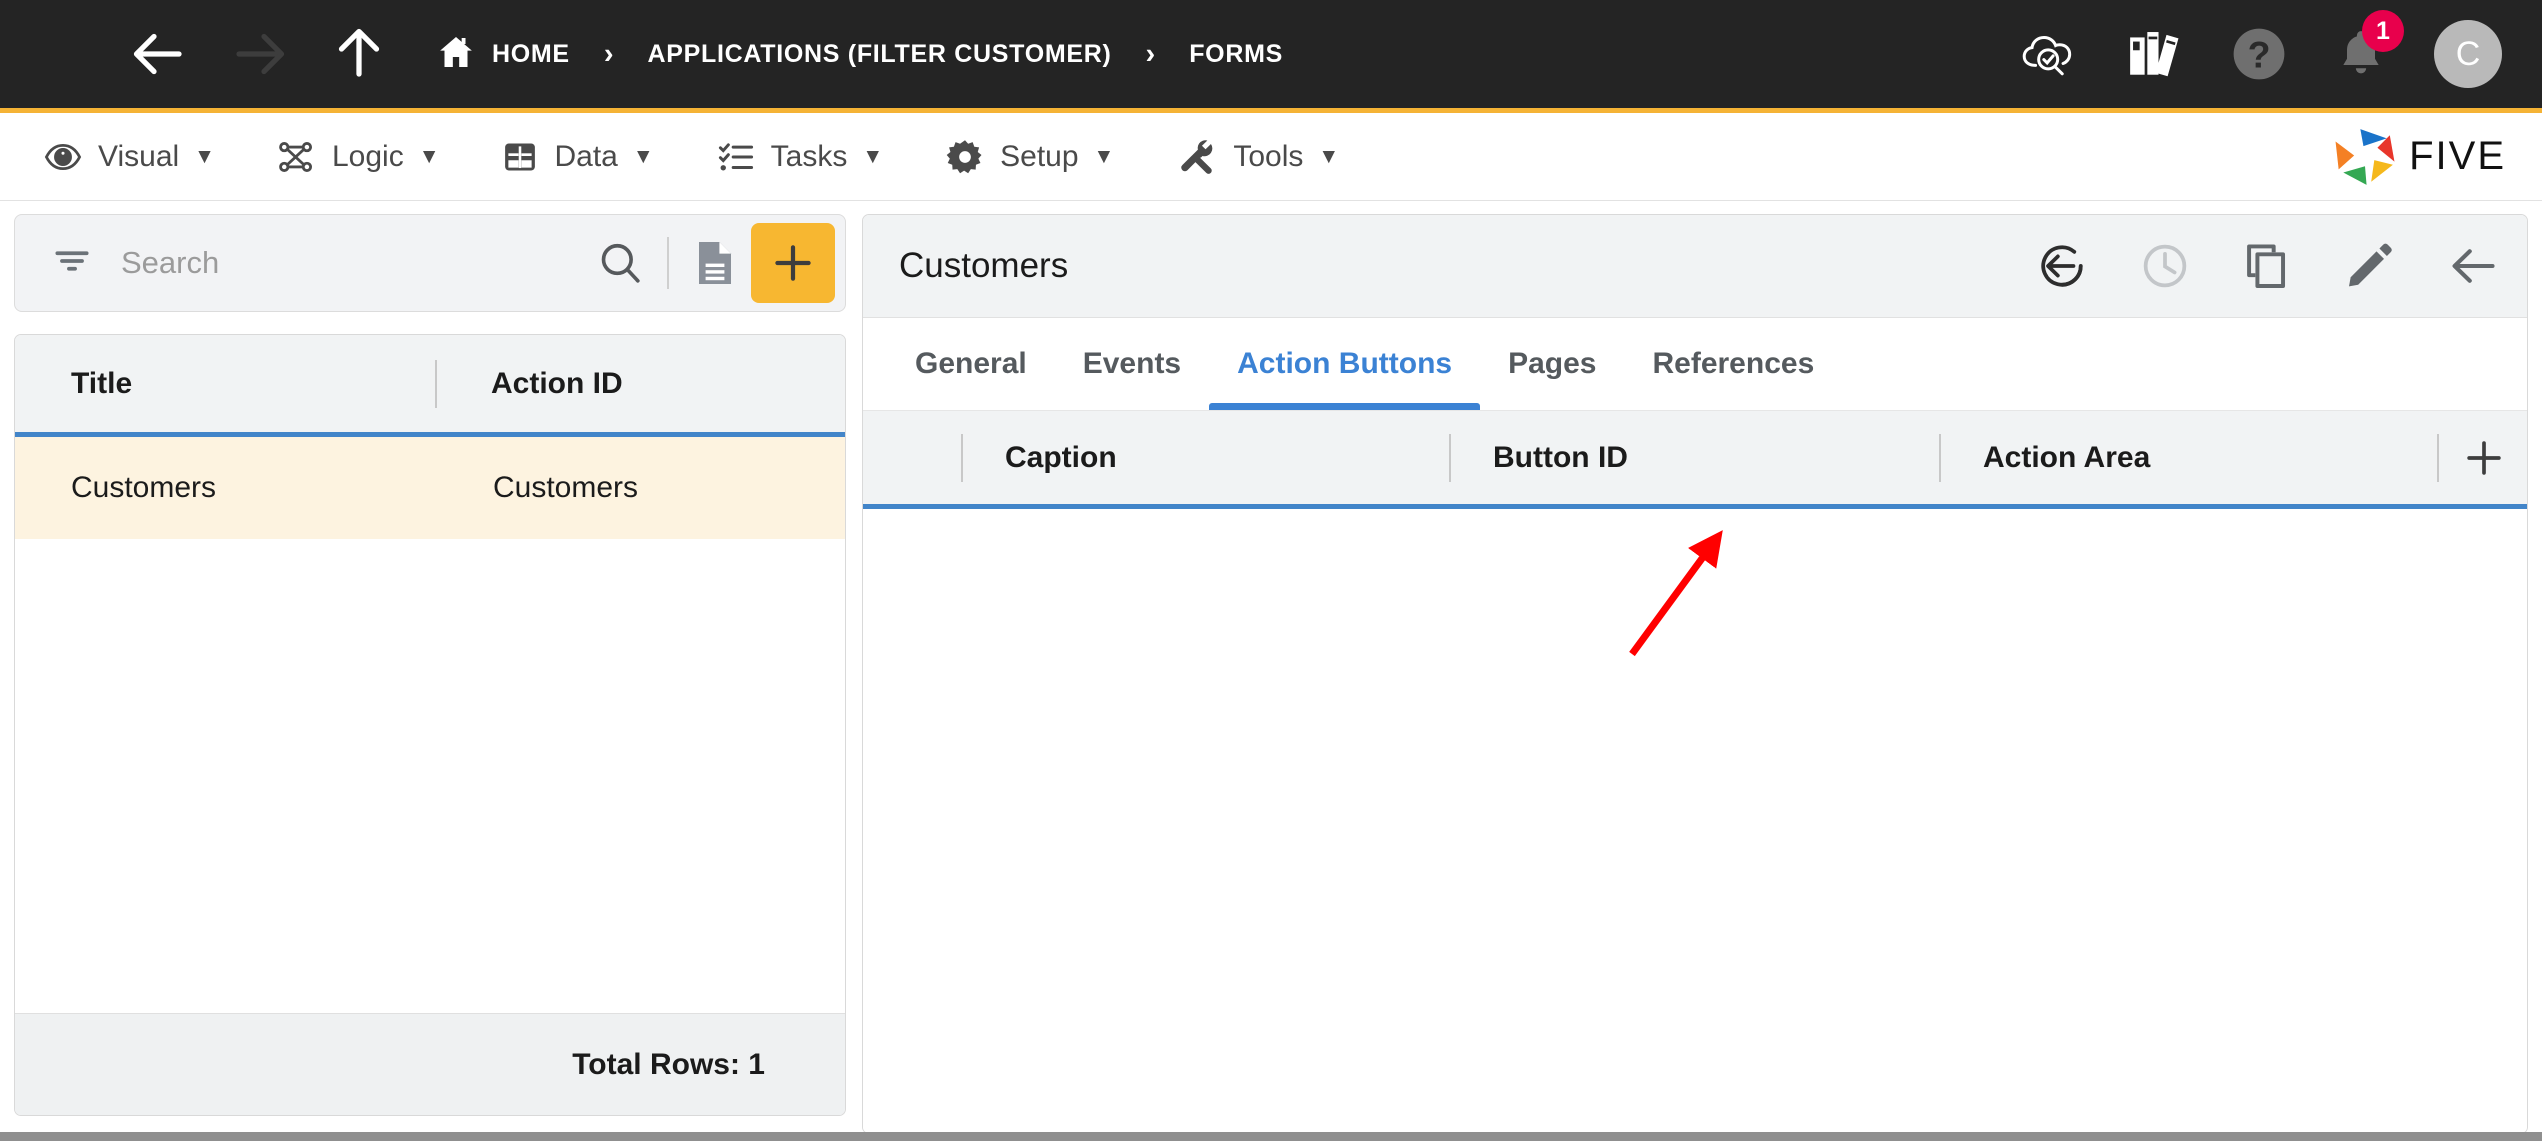 The height and width of the screenshot is (1141, 2542). What do you see at coordinates (225, 383) in the screenshot?
I see `column-header-title: Title` at bounding box center [225, 383].